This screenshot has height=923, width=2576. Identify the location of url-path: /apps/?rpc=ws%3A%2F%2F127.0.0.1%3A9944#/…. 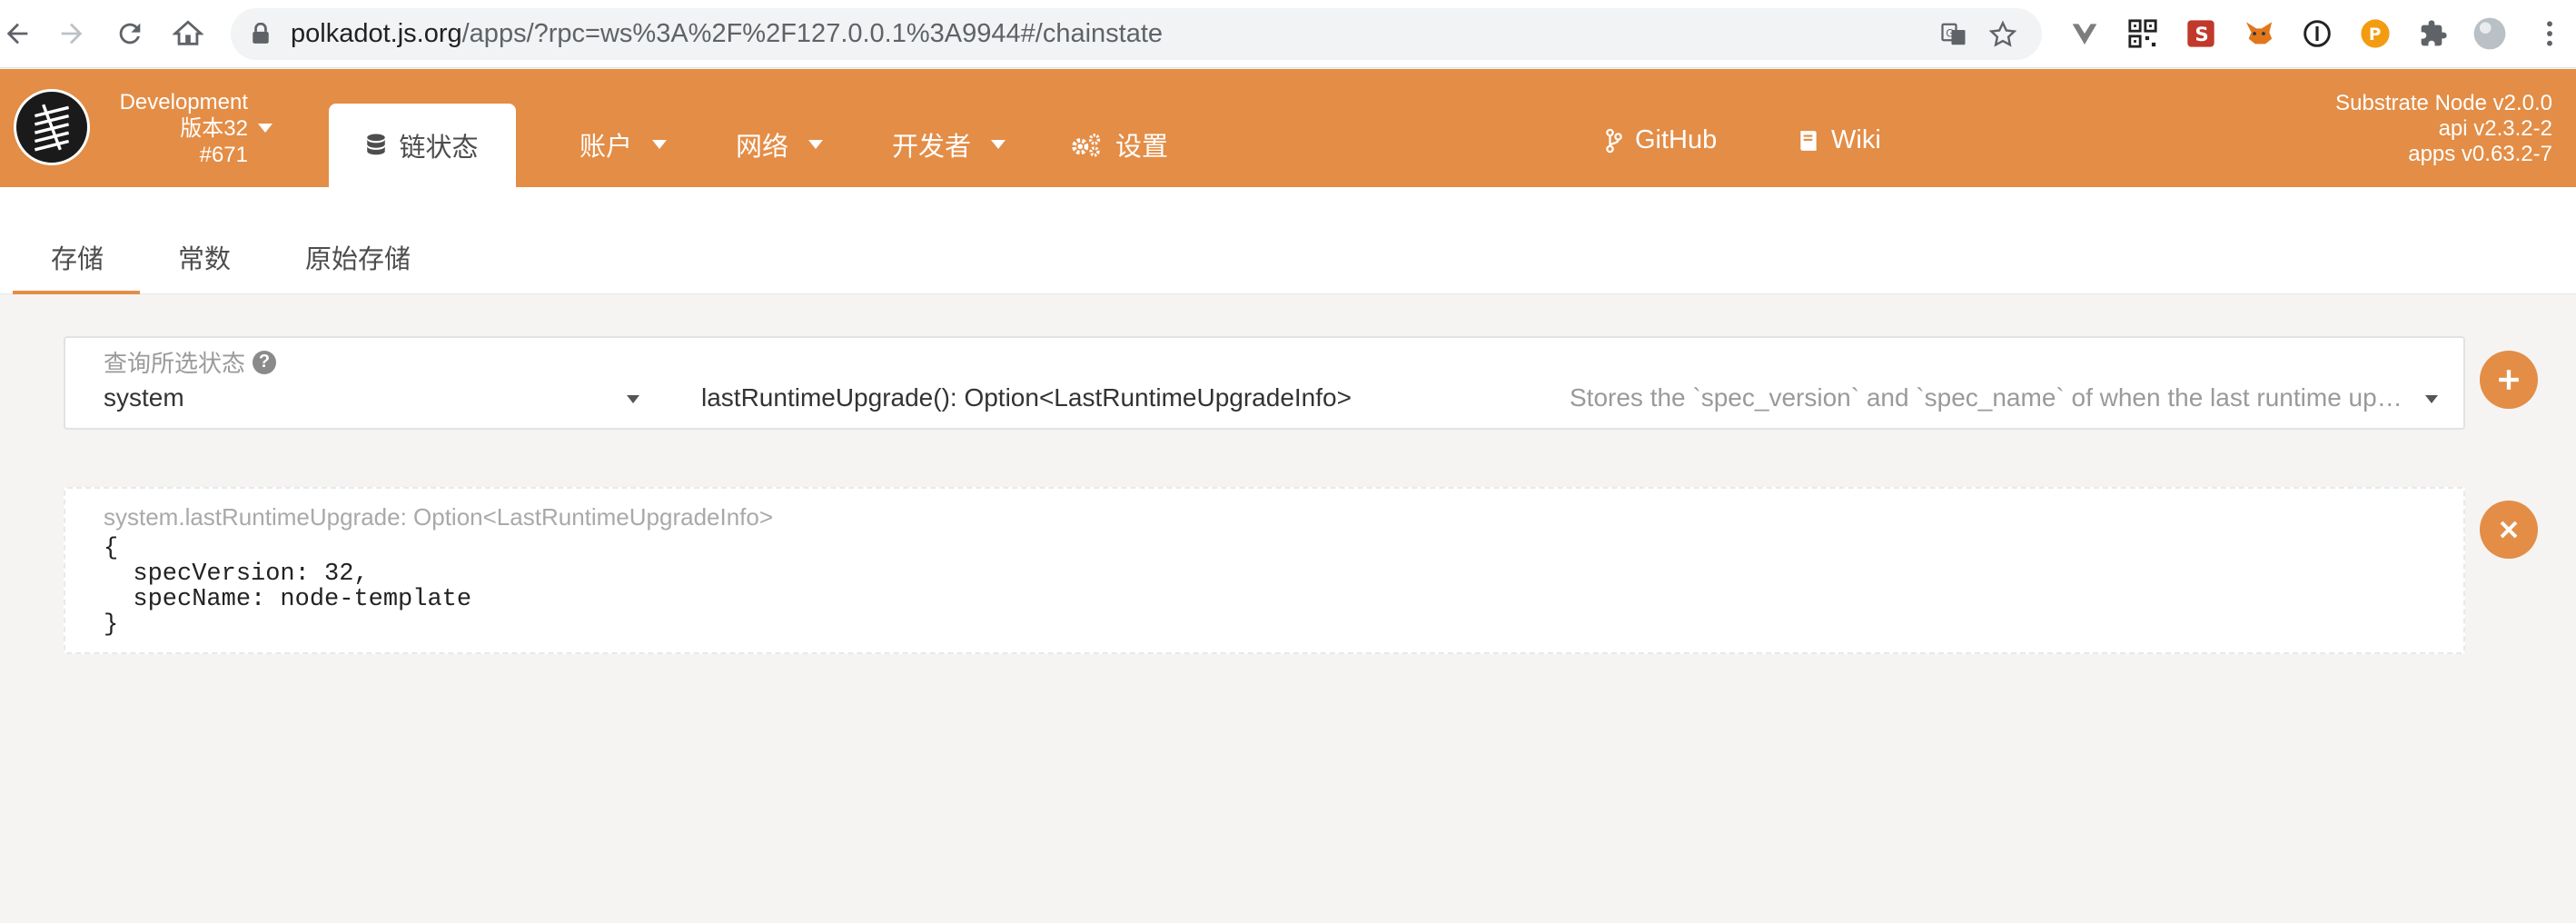
(812, 33).